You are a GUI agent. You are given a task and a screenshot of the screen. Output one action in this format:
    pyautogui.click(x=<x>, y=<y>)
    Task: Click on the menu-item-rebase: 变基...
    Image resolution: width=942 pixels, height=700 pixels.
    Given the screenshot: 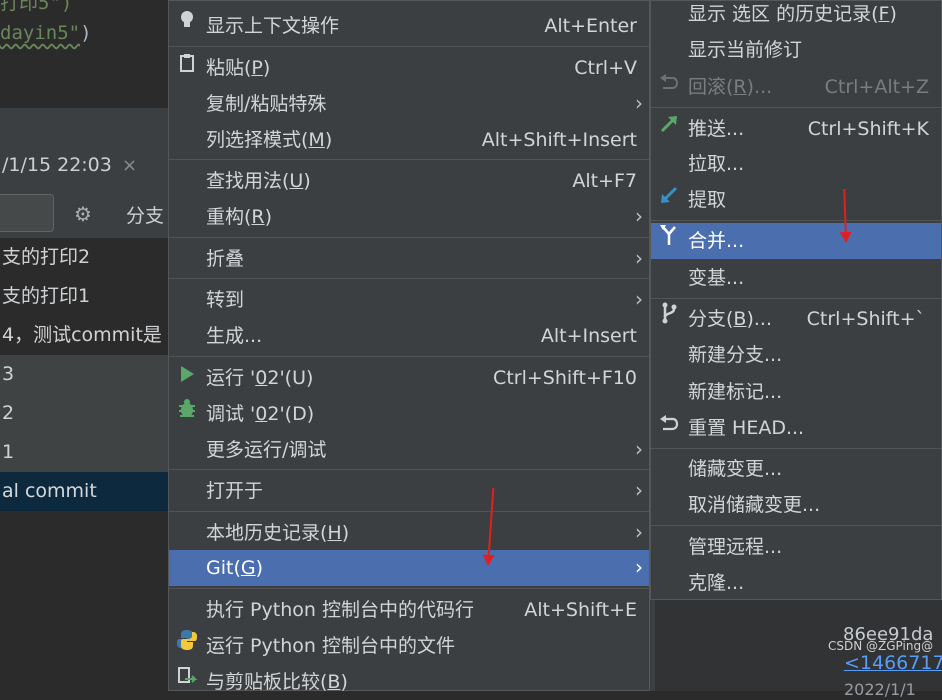 What is the action you would take?
    pyautogui.click(x=796, y=278)
    